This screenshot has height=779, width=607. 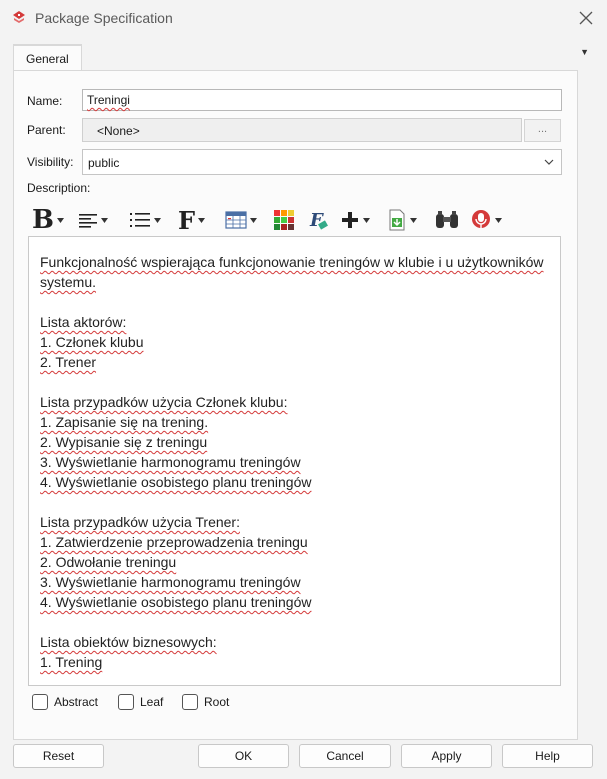 I want to click on insert-button, so click(x=355, y=220).